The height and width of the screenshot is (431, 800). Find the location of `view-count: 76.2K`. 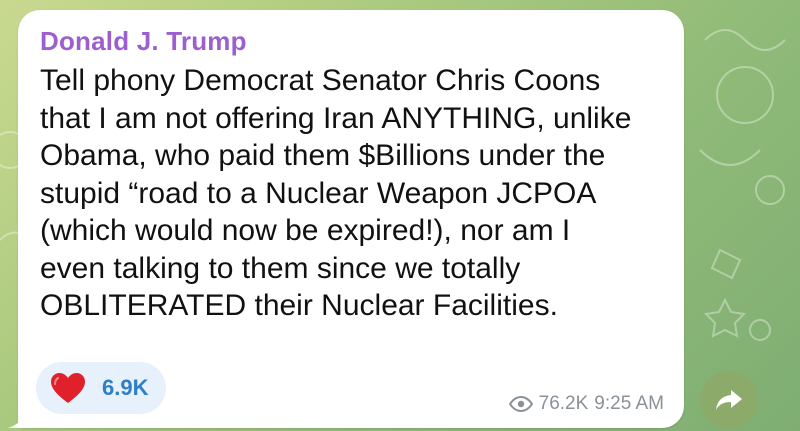

view-count: 76.2K is located at coordinates (563, 403).